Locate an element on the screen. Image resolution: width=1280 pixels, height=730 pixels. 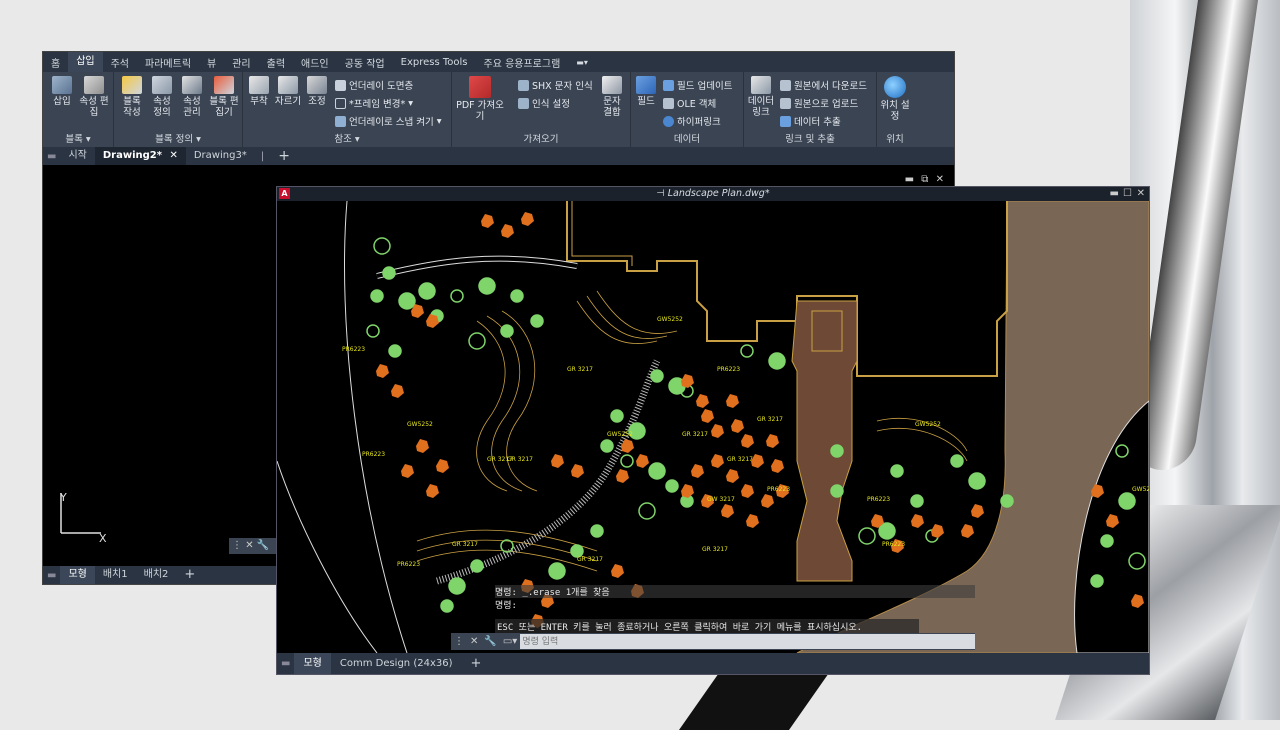
tab-express-tools: Express Tools is located at coordinates (434, 62).